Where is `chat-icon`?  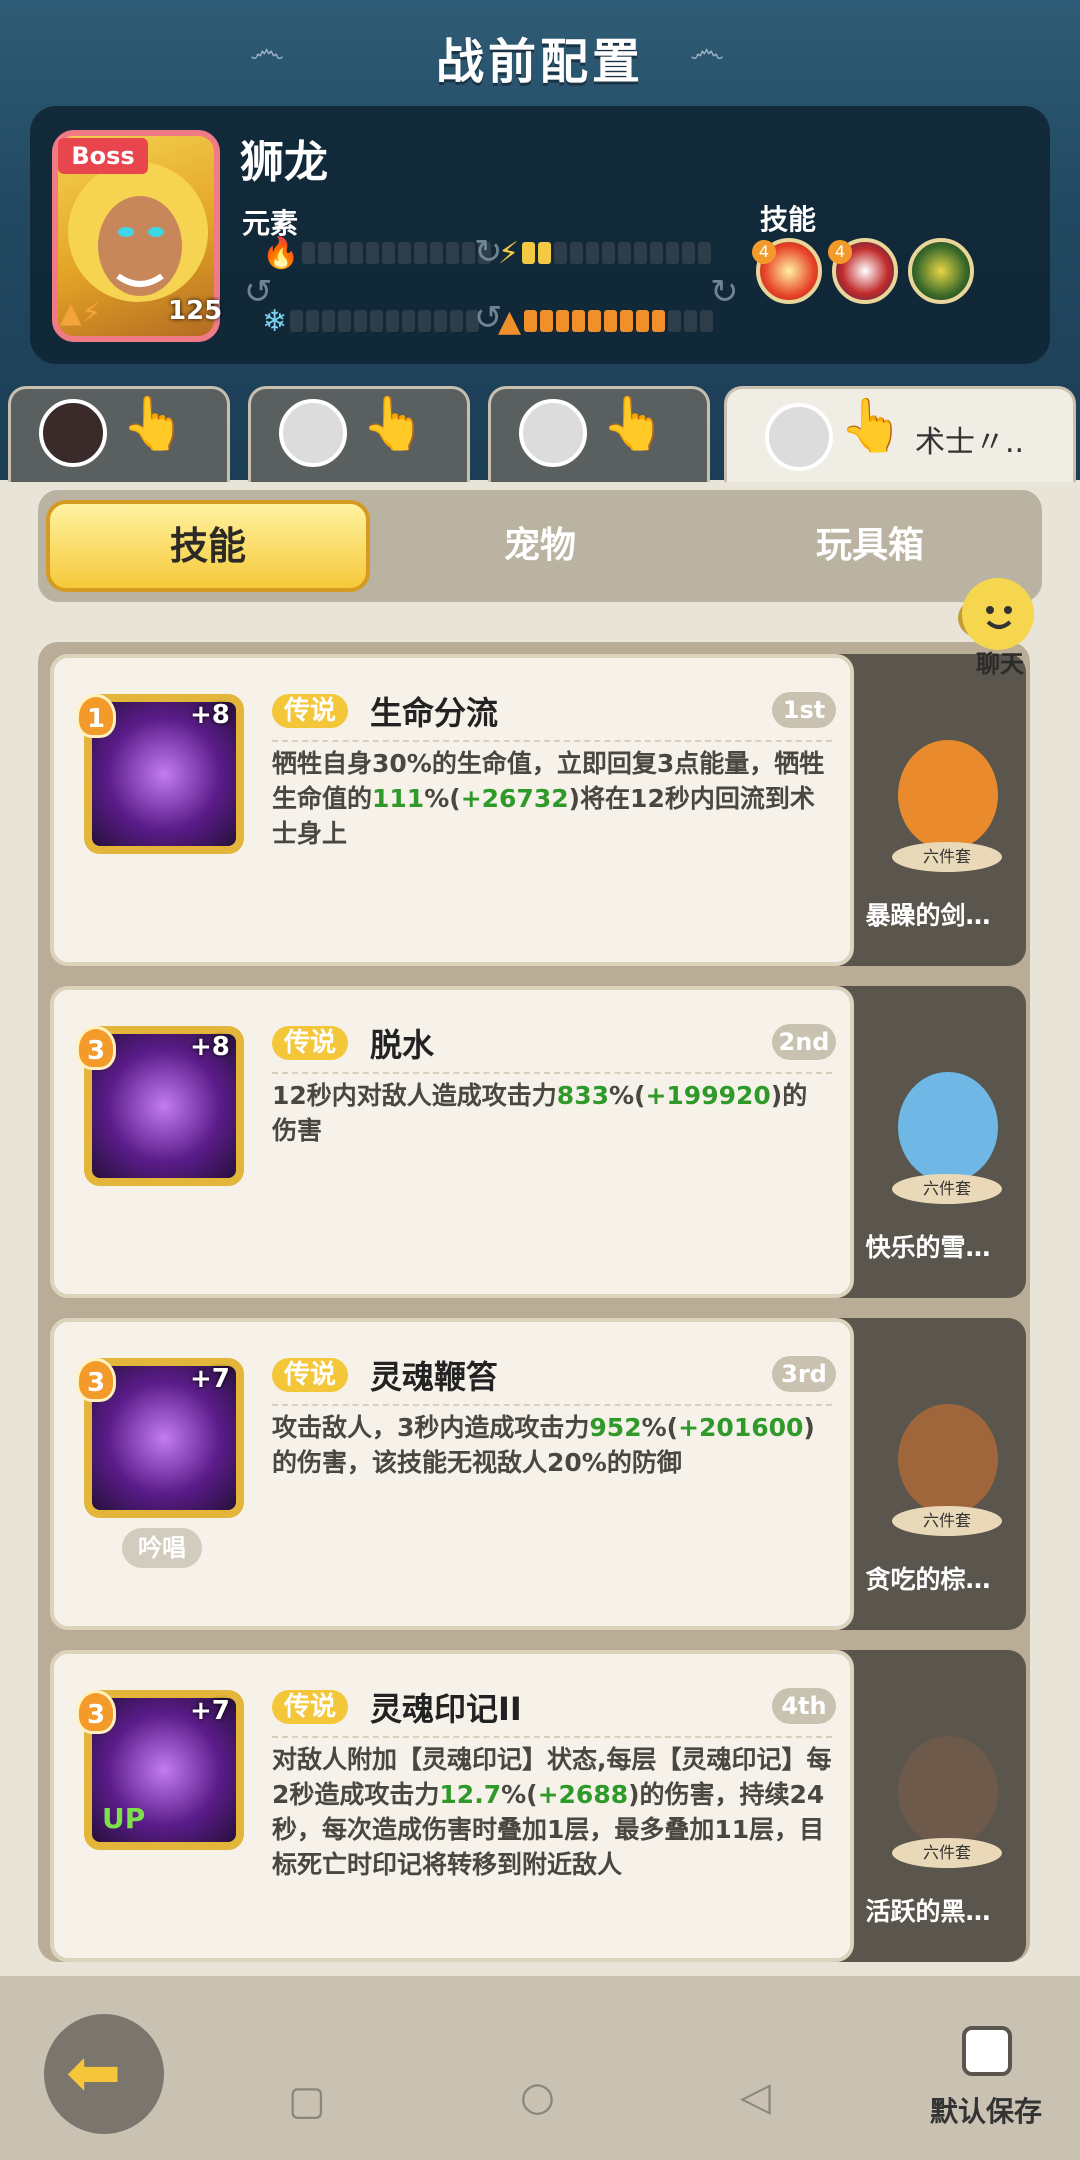 chat-icon is located at coordinates (998, 614).